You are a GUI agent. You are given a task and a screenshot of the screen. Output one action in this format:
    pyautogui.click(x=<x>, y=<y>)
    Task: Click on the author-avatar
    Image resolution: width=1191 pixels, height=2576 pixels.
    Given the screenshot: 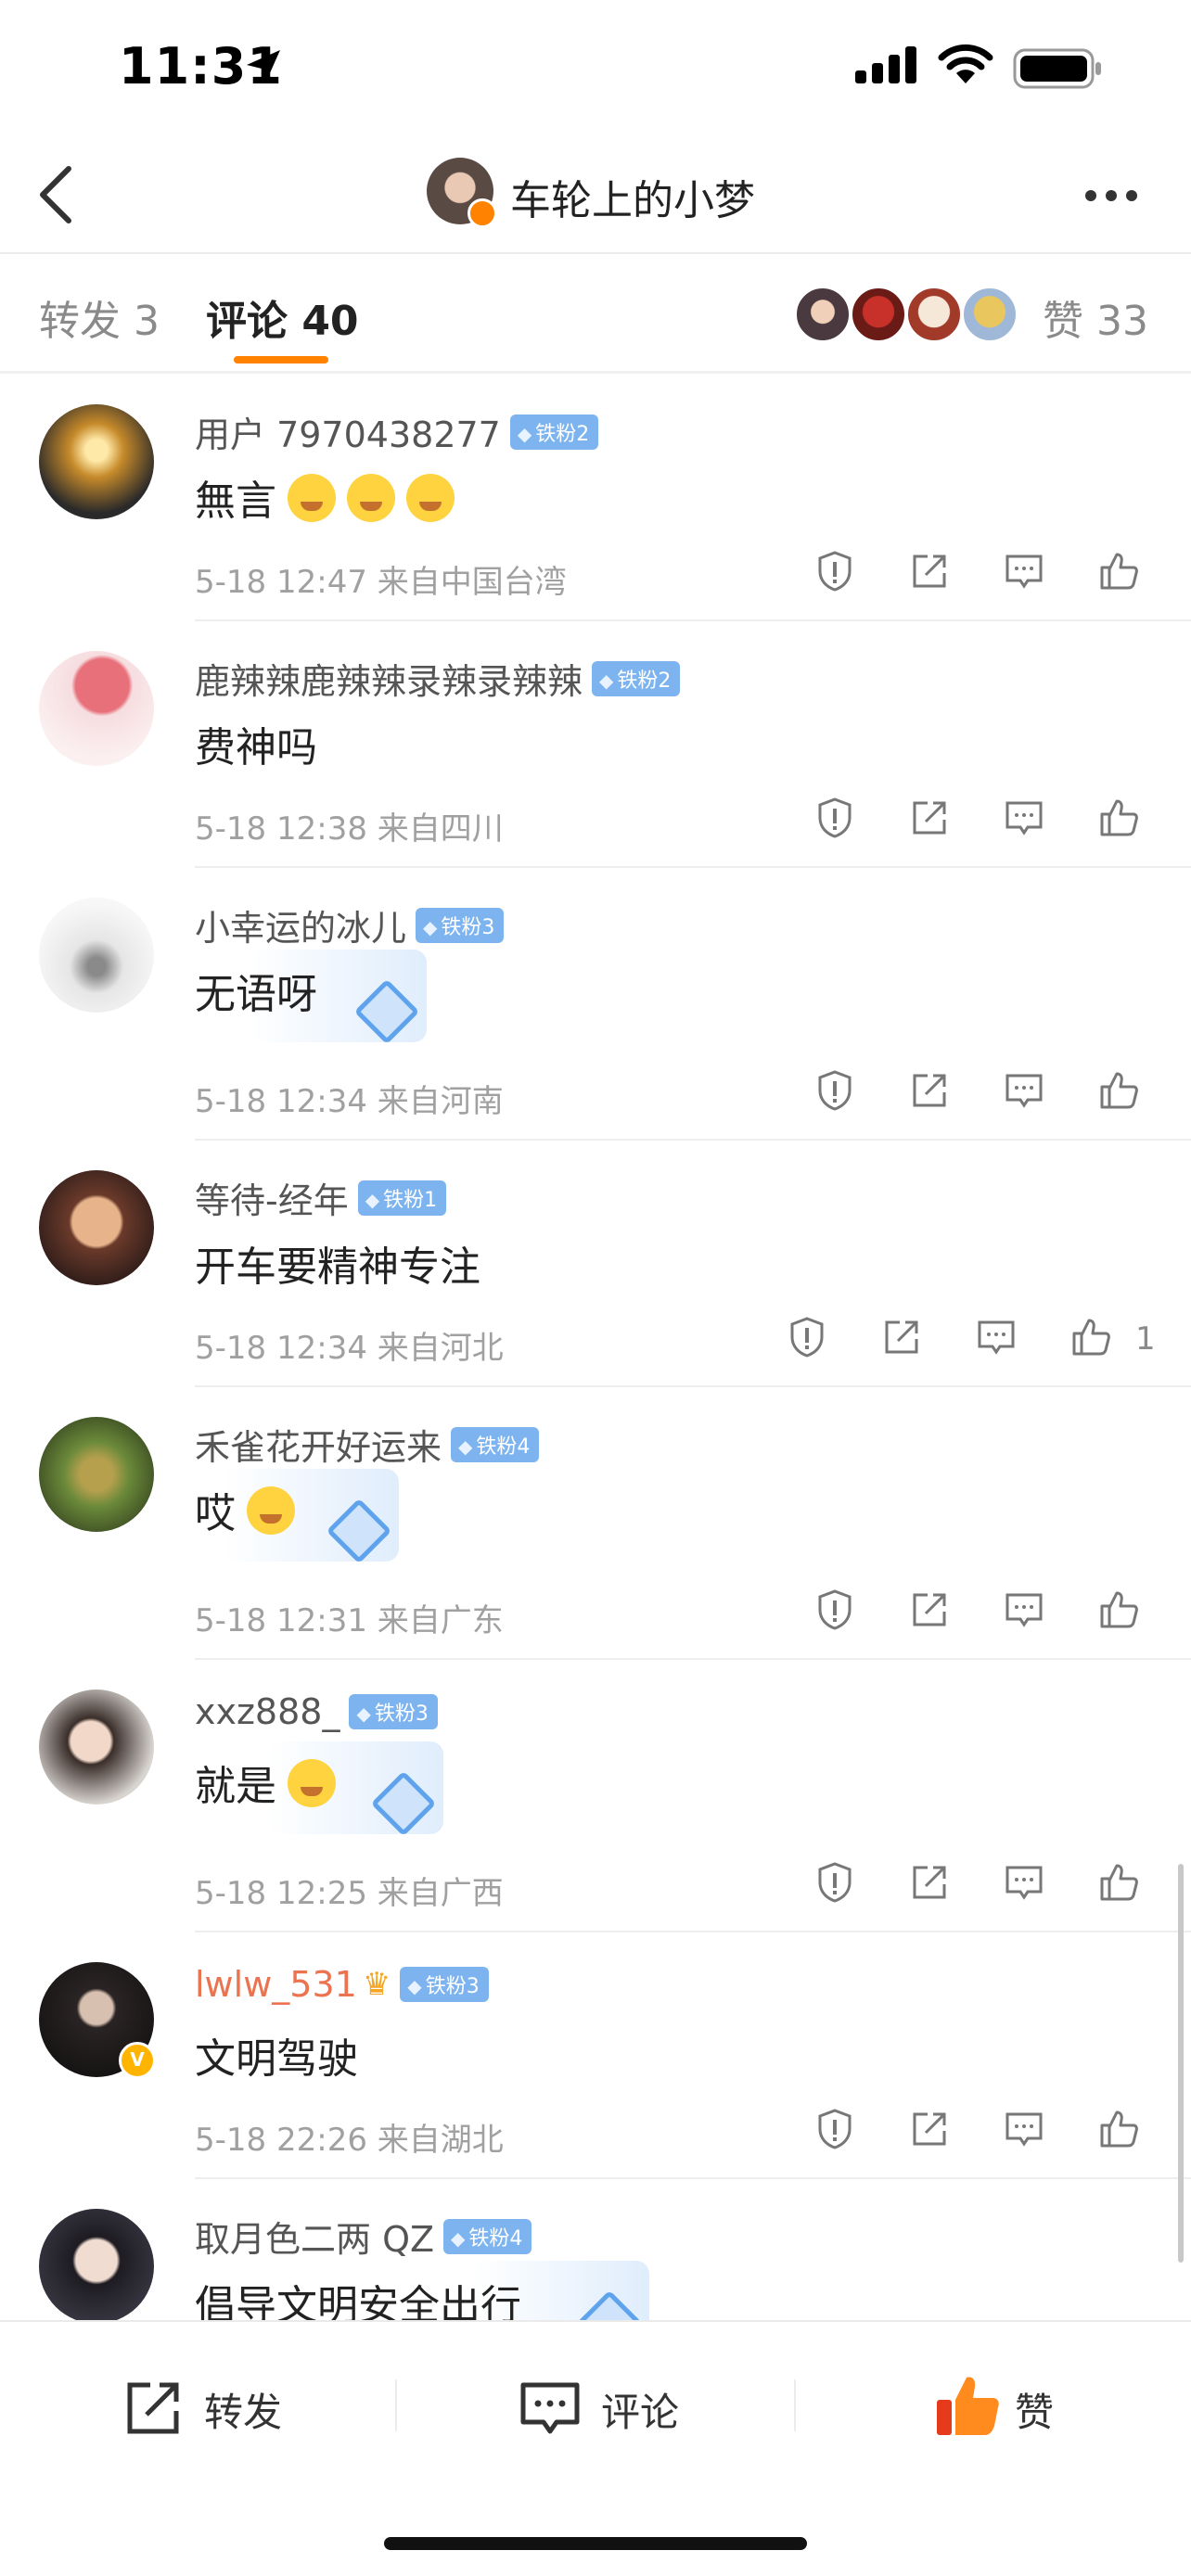 What is the action you would take?
    pyautogui.click(x=462, y=193)
    